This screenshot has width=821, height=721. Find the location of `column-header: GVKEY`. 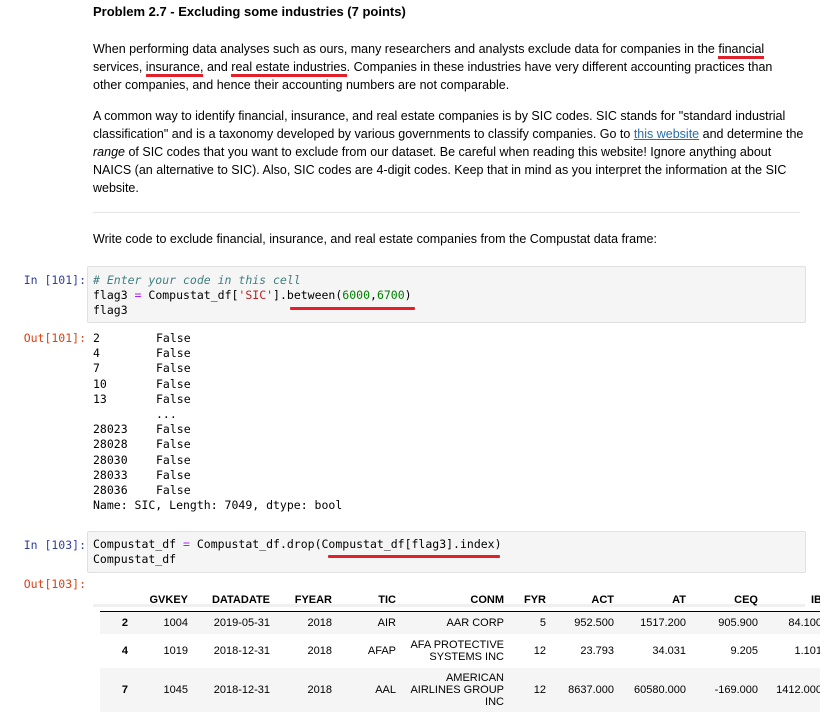

column-header: GVKEY is located at coordinates (168, 600).